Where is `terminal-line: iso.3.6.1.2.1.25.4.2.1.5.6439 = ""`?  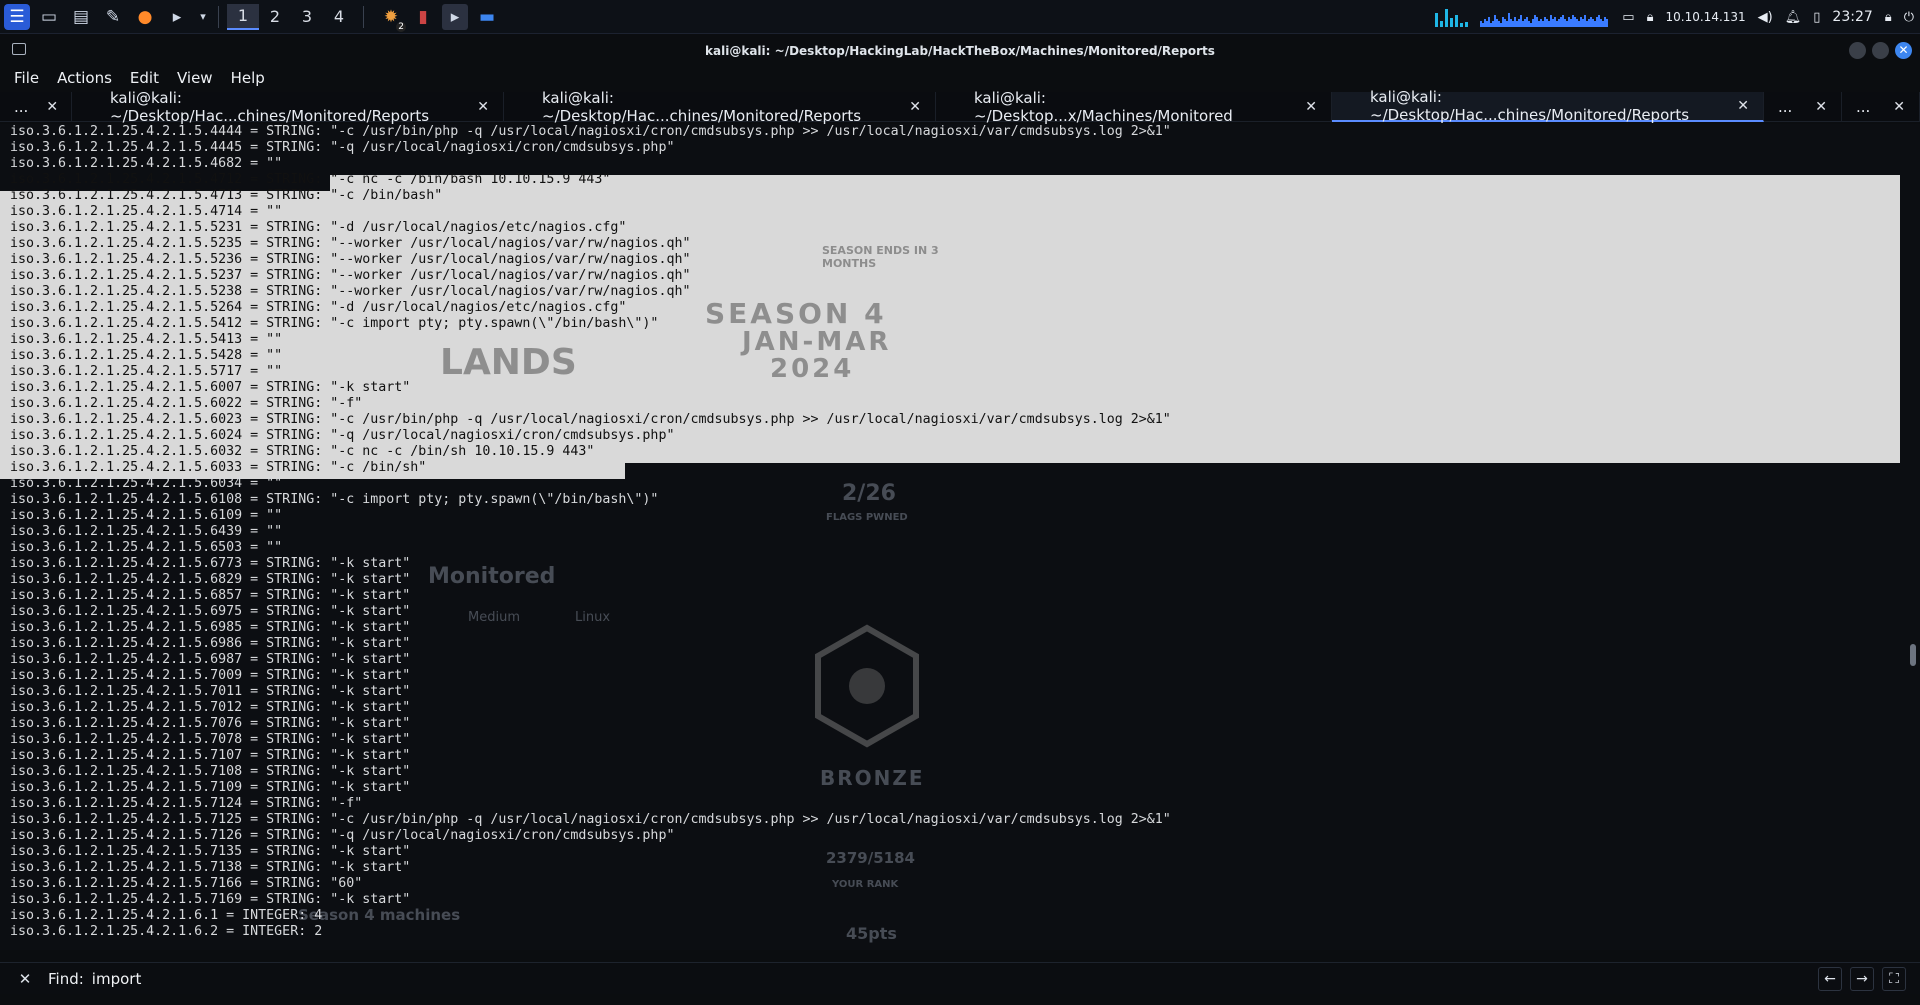 terminal-line: iso.3.6.1.2.1.25.4.2.1.5.6439 = "" is located at coordinates (146, 531).